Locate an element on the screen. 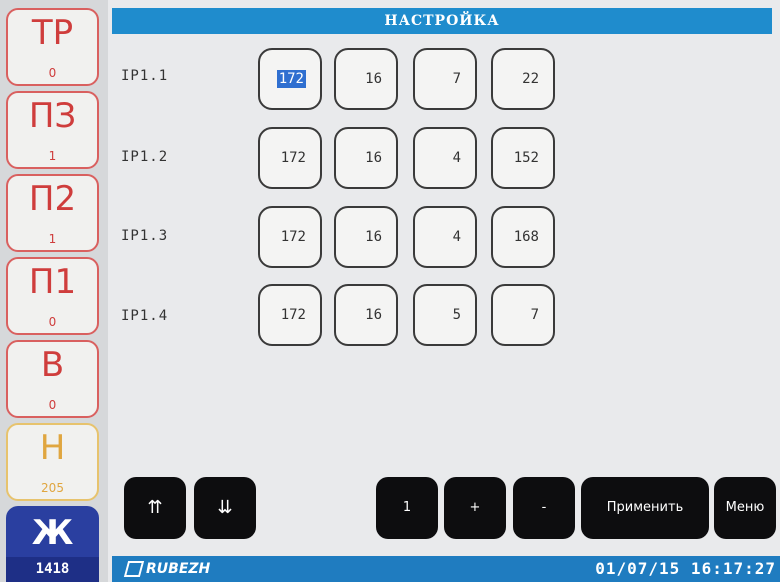 Image resolution: width=780 pixels, height=582 pixels. sidebar-item-tr: ТР 0 is located at coordinates (52, 47).